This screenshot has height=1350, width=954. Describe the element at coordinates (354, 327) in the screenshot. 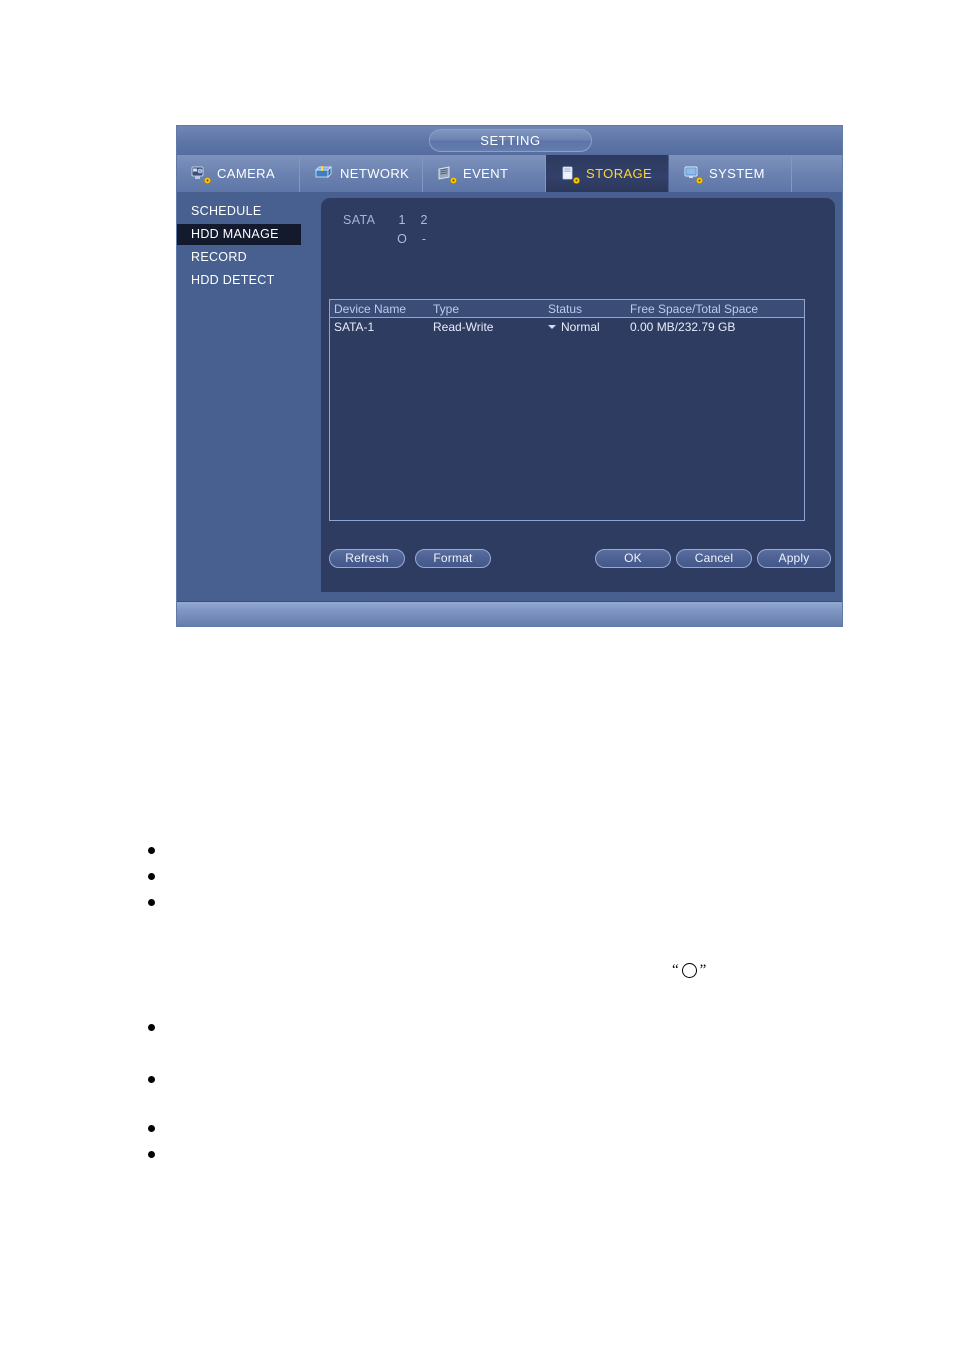

I see `cell-device-name: SATA-1` at that location.